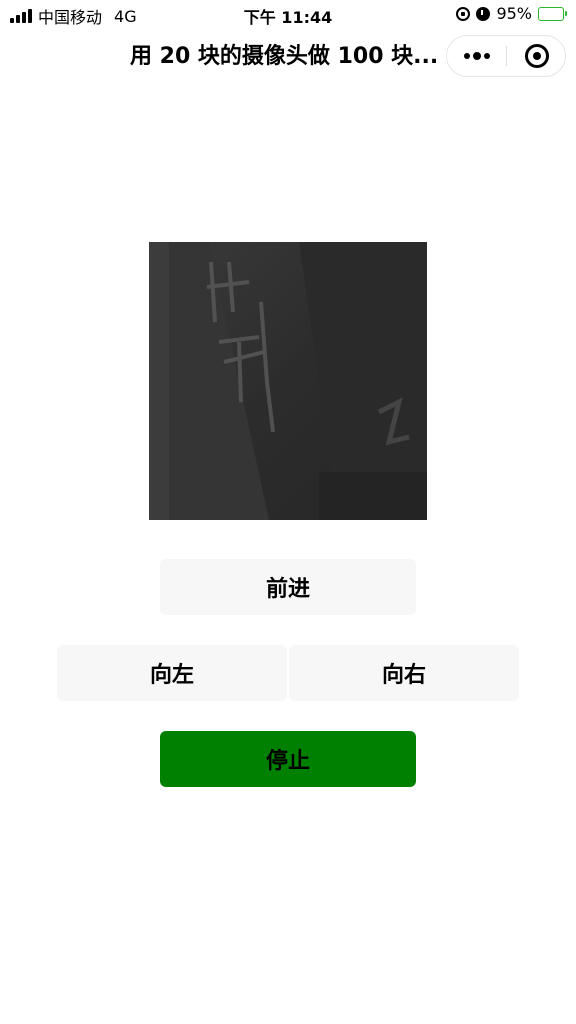 This screenshot has height=1024, width=576. What do you see at coordinates (288, 587) in the screenshot?
I see `forward-button: 前进` at bounding box center [288, 587].